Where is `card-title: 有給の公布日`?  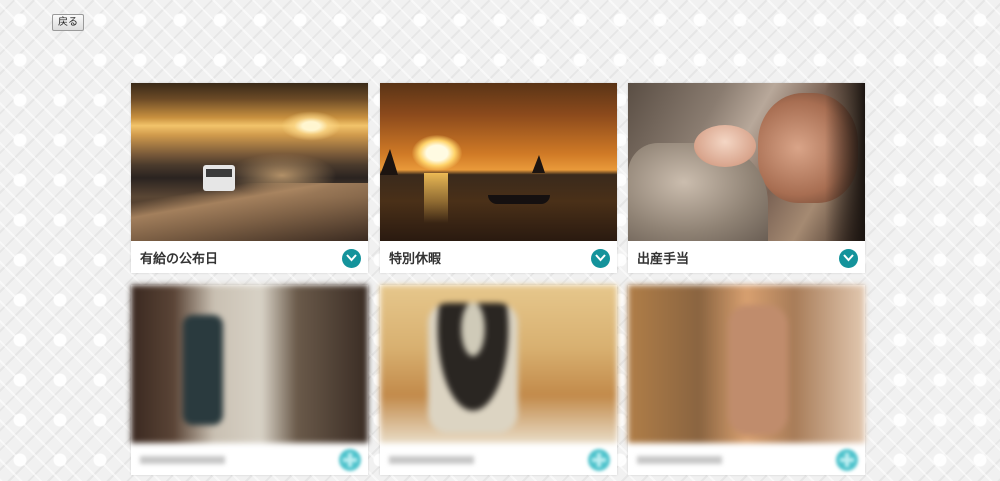
card-title: 有給の公布日 is located at coordinates (179, 259).